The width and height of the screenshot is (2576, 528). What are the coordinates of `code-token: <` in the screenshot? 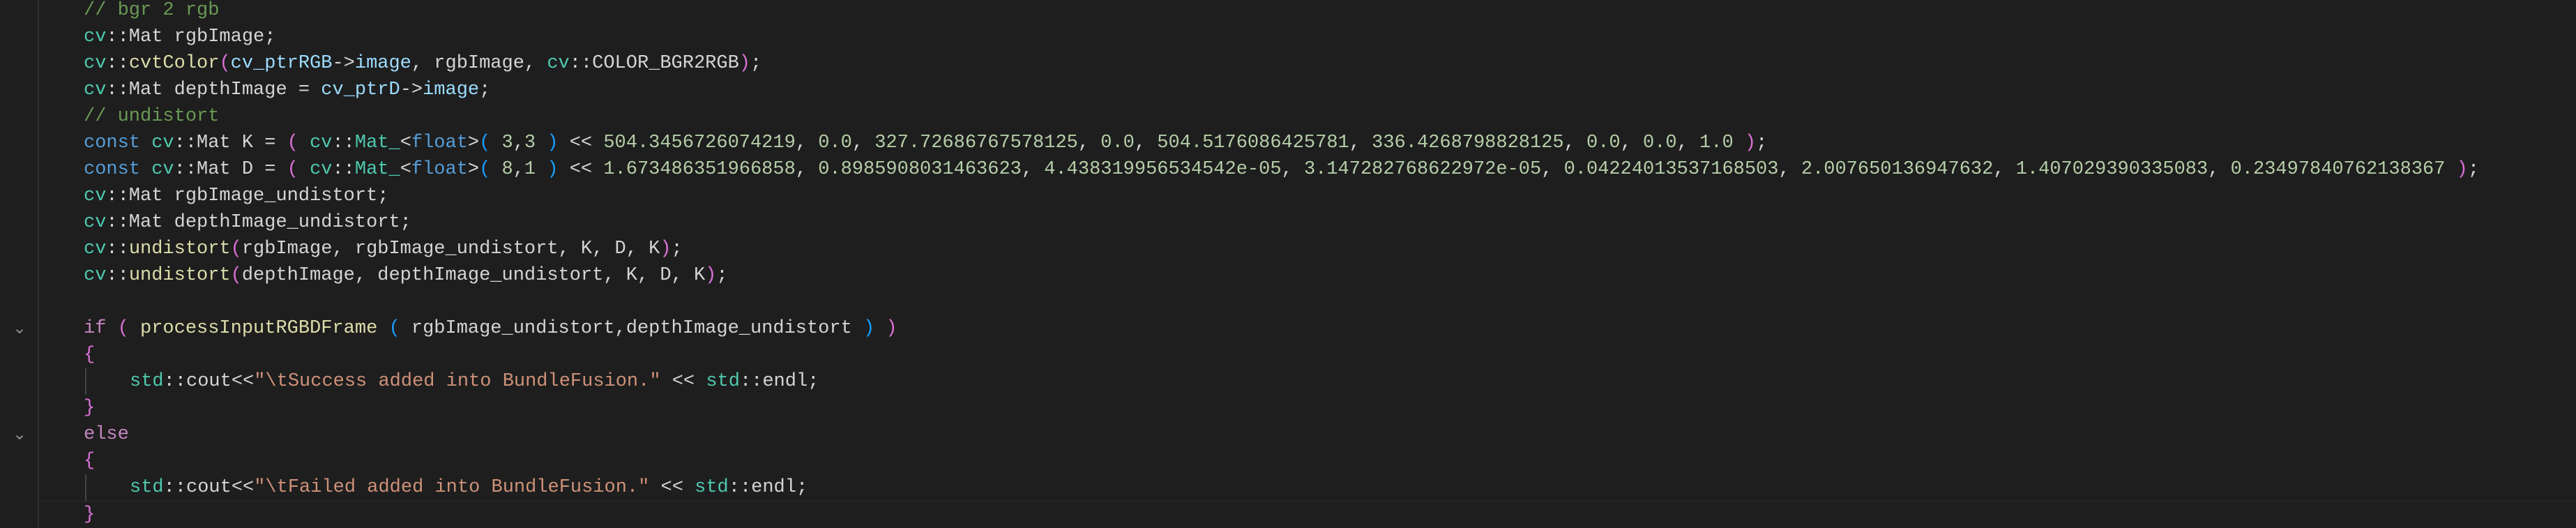 It's located at (405, 143).